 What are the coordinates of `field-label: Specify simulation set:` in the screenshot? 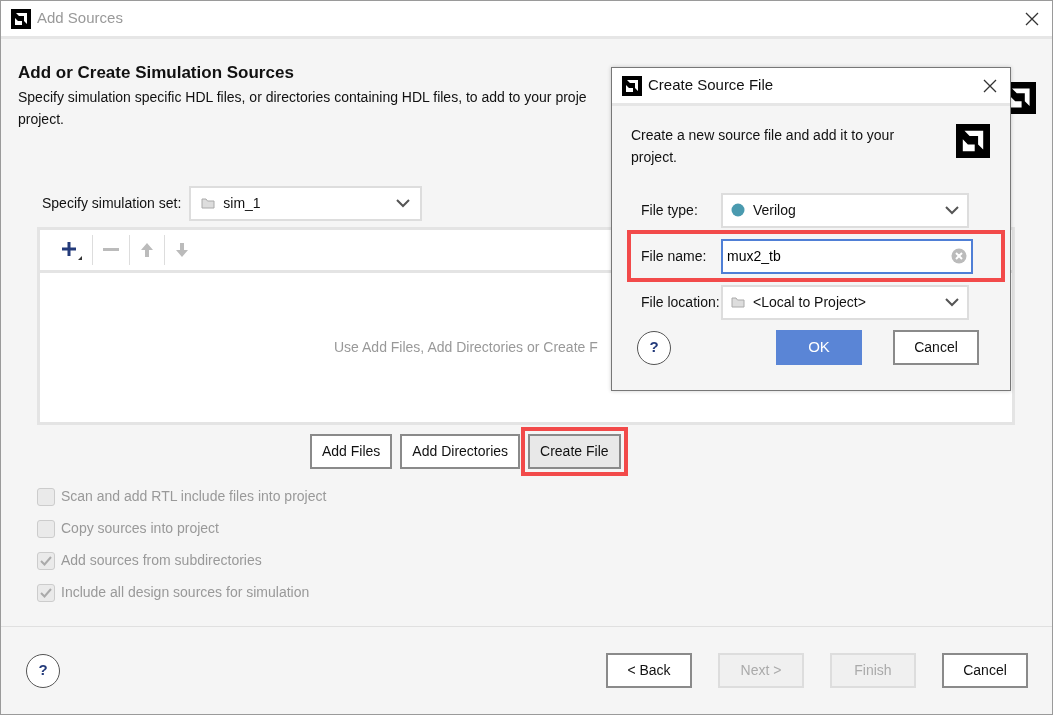 It's located at (112, 203).